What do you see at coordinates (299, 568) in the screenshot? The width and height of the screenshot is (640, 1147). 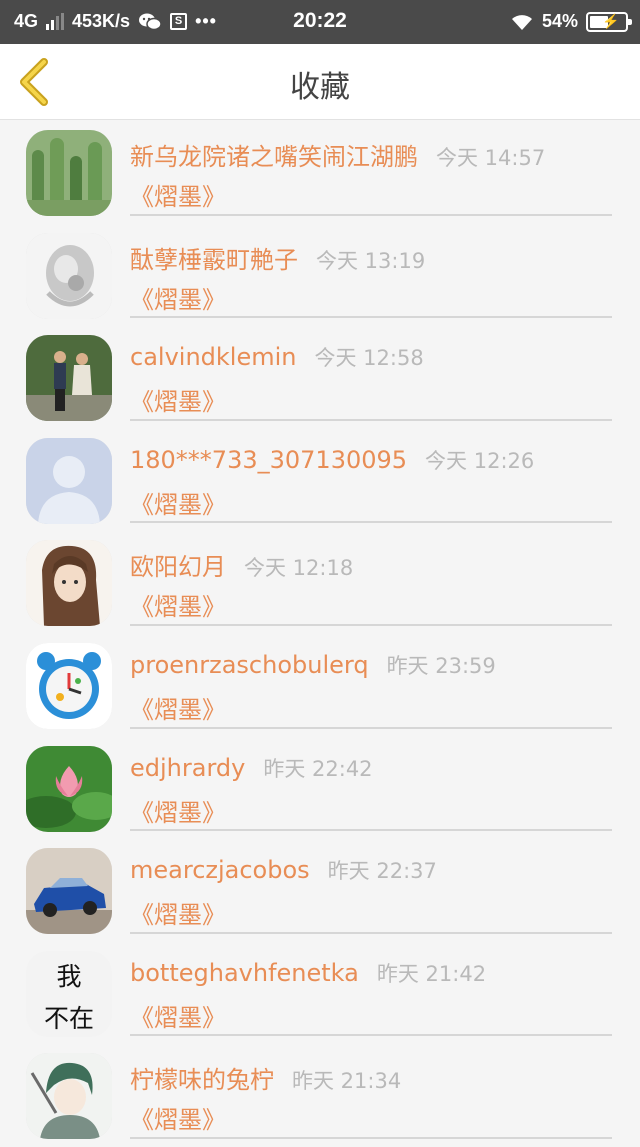 I see `timestamp: 今天 12:18` at bounding box center [299, 568].